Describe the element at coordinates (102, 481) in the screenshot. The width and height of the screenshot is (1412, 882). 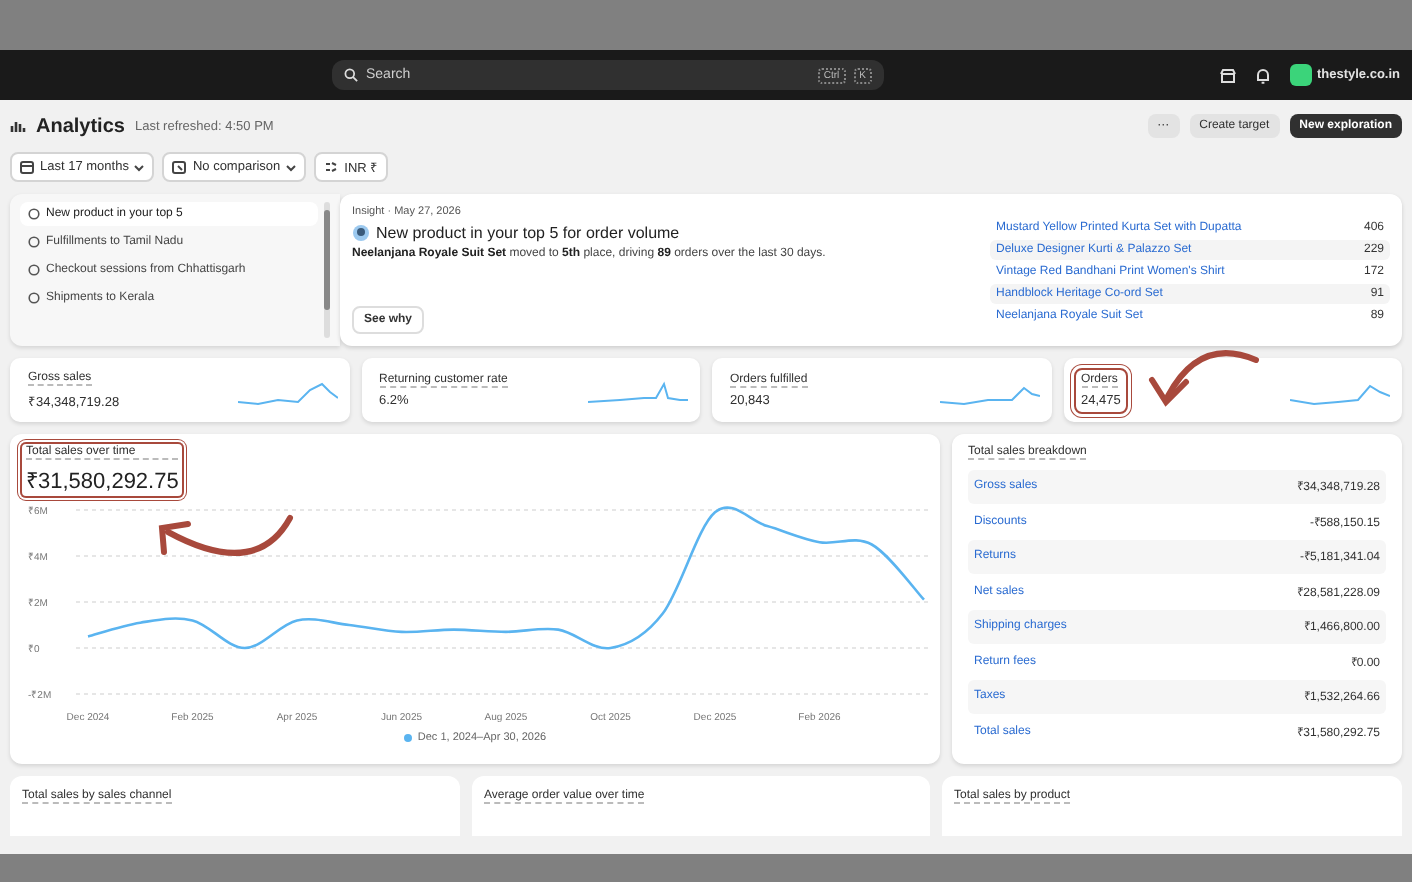
I see `total-sales-value: ₹31,580,292.75` at that location.